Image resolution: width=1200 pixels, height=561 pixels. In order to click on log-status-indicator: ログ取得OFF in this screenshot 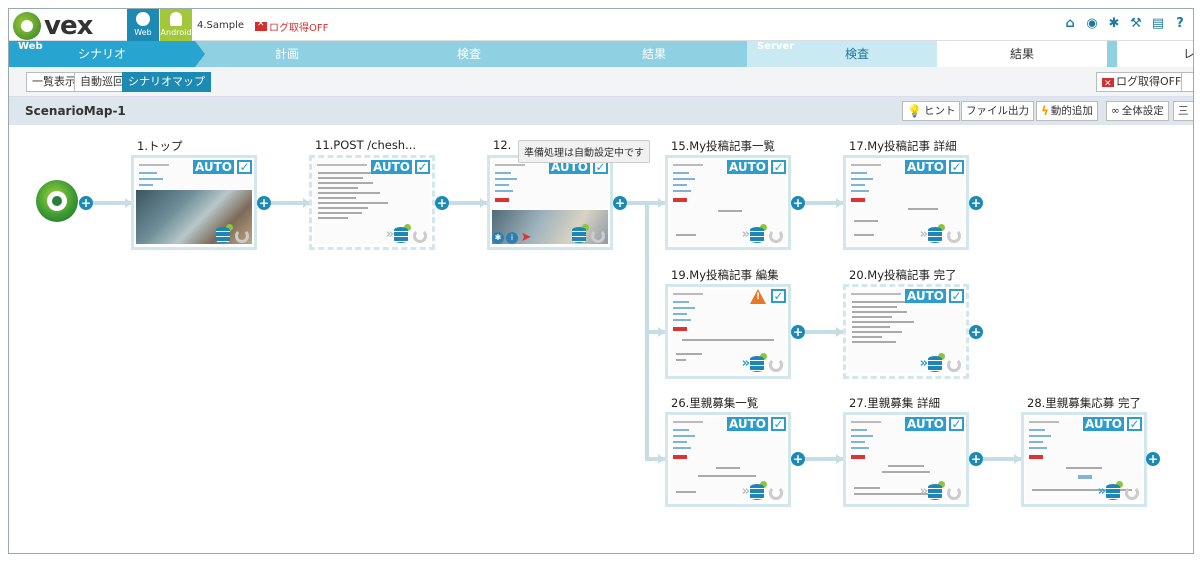, I will do `click(291, 26)`.